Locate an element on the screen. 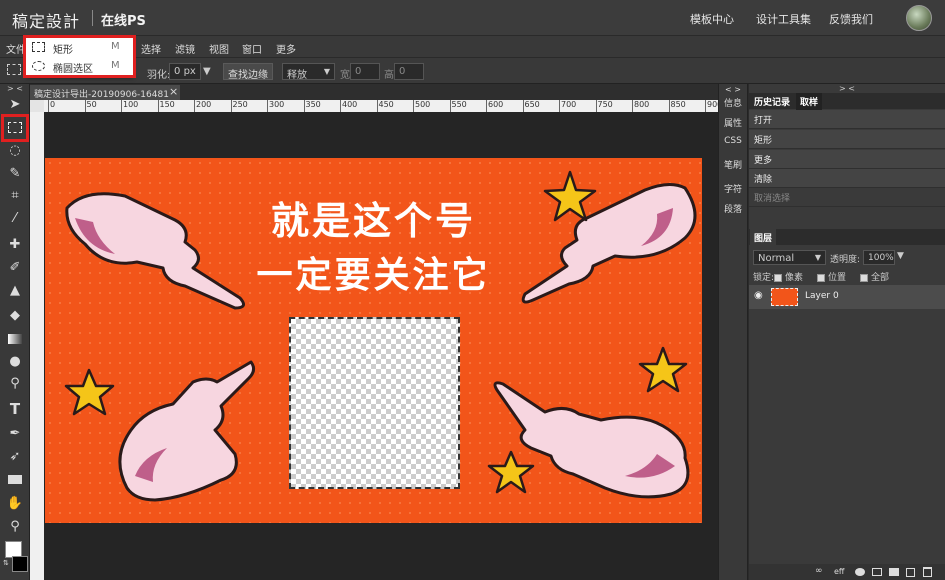 The width and height of the screenshot is (945, 580). width-input: 0 is located at coordinates (365, 71).